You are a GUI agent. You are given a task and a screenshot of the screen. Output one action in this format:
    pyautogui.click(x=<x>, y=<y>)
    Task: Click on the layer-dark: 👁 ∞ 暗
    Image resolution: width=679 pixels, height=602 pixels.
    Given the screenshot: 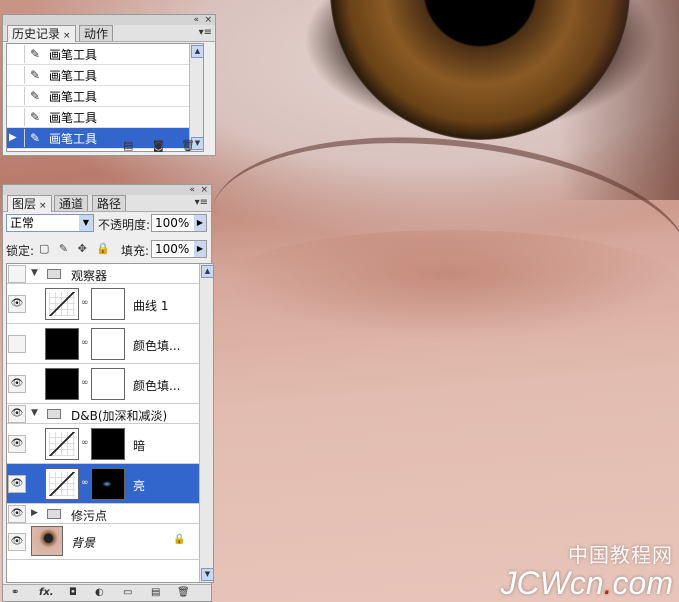 What is the action you would take?
    pyautogui.click(x=103, y=444)
    